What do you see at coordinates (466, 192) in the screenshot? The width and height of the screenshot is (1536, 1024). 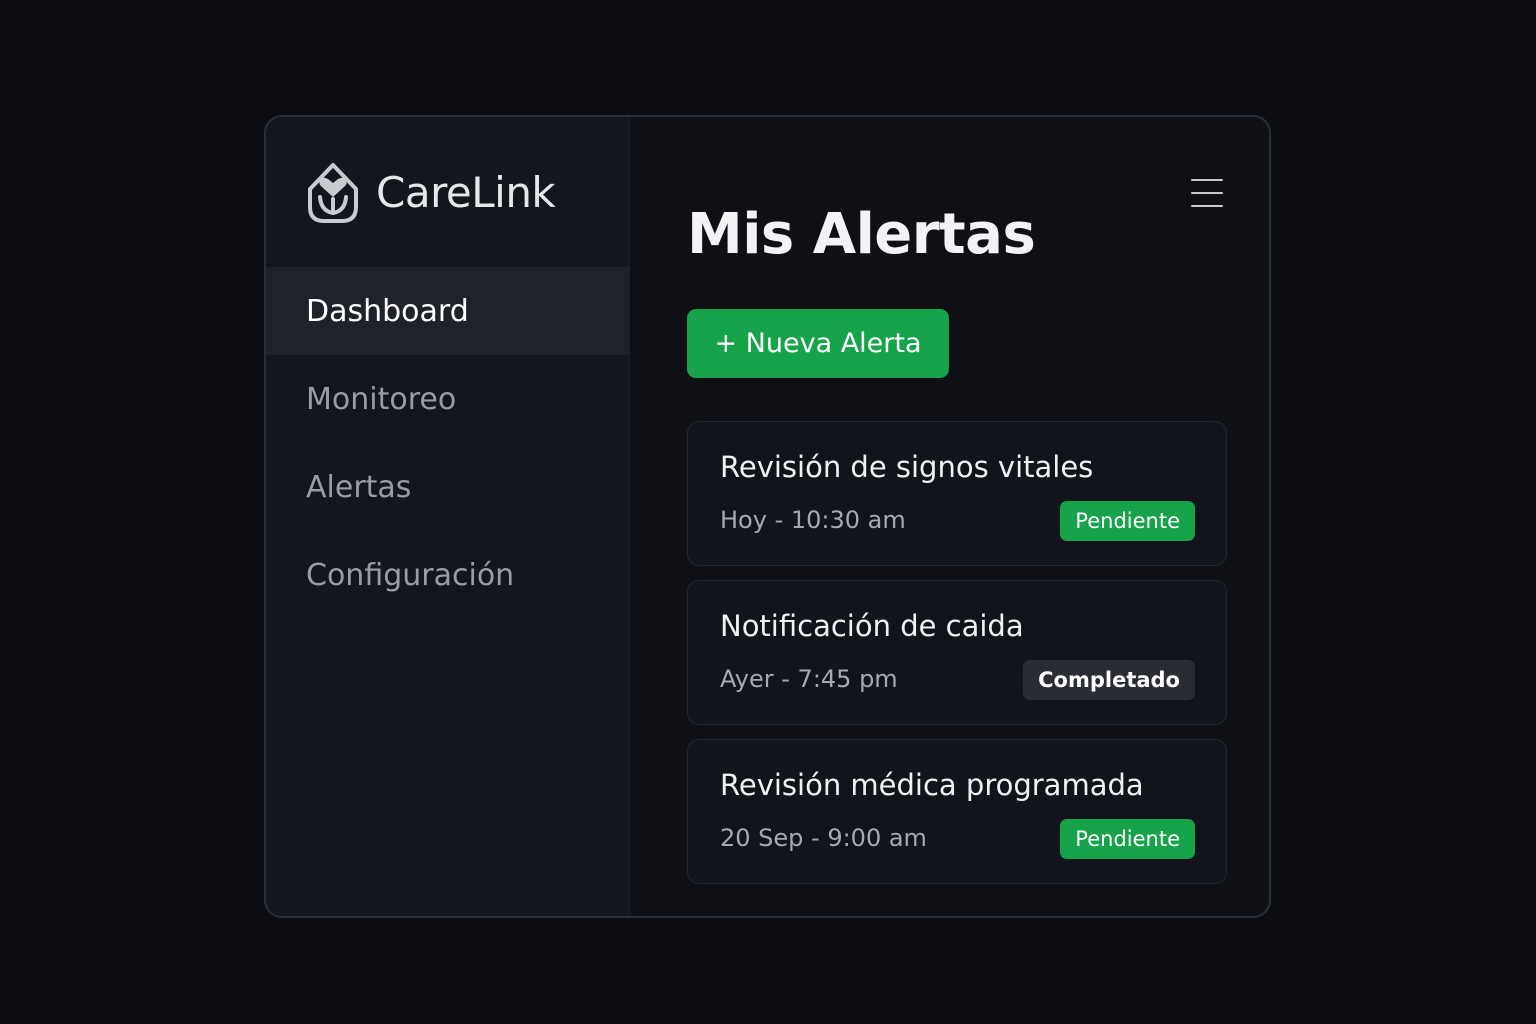 I see `app-name: CareLink` at bounding box center [466, 192].